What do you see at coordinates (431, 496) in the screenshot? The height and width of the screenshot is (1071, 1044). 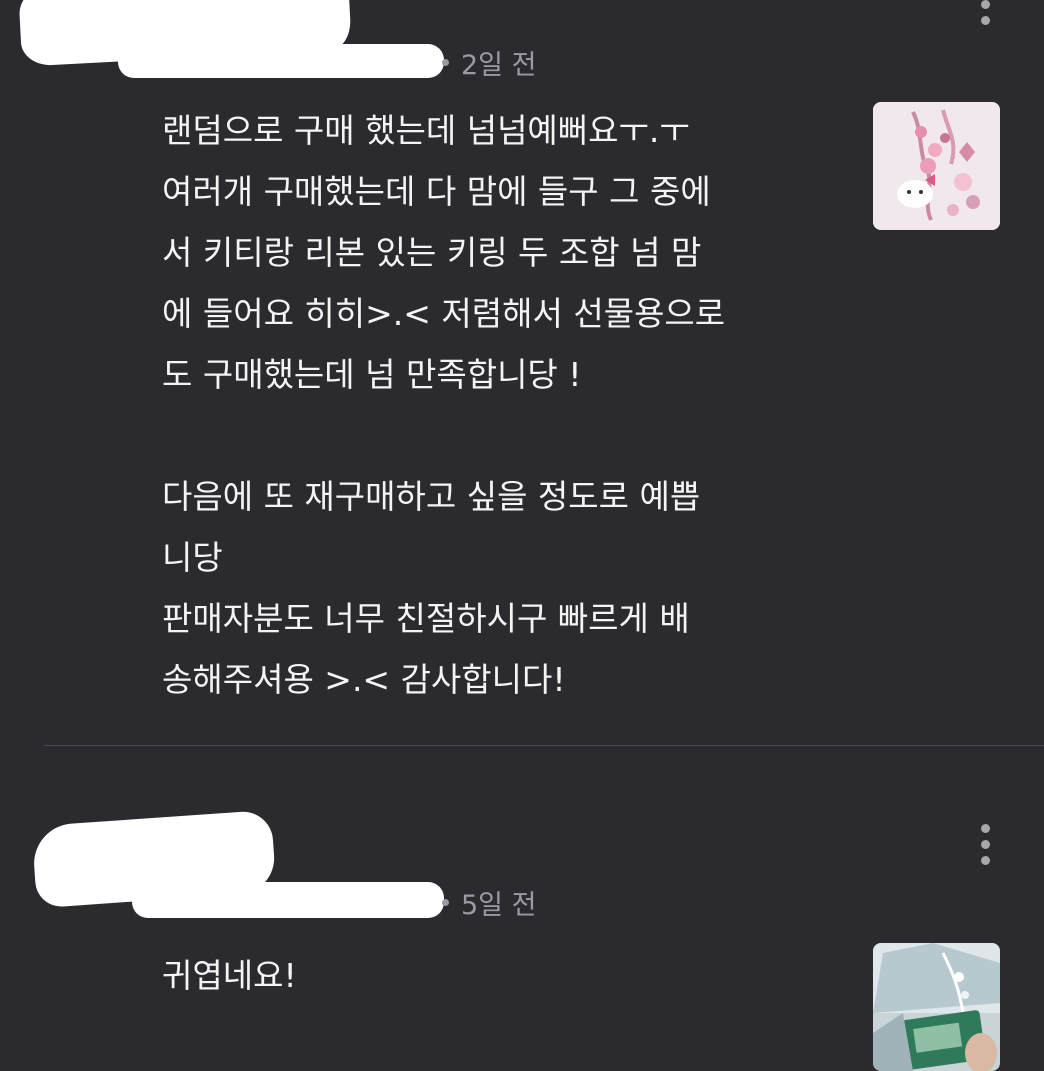 I see `review-text-line: 다음에 또 재구매하고 싶을 정도로 예쁩` at bounding box center [431, 496].